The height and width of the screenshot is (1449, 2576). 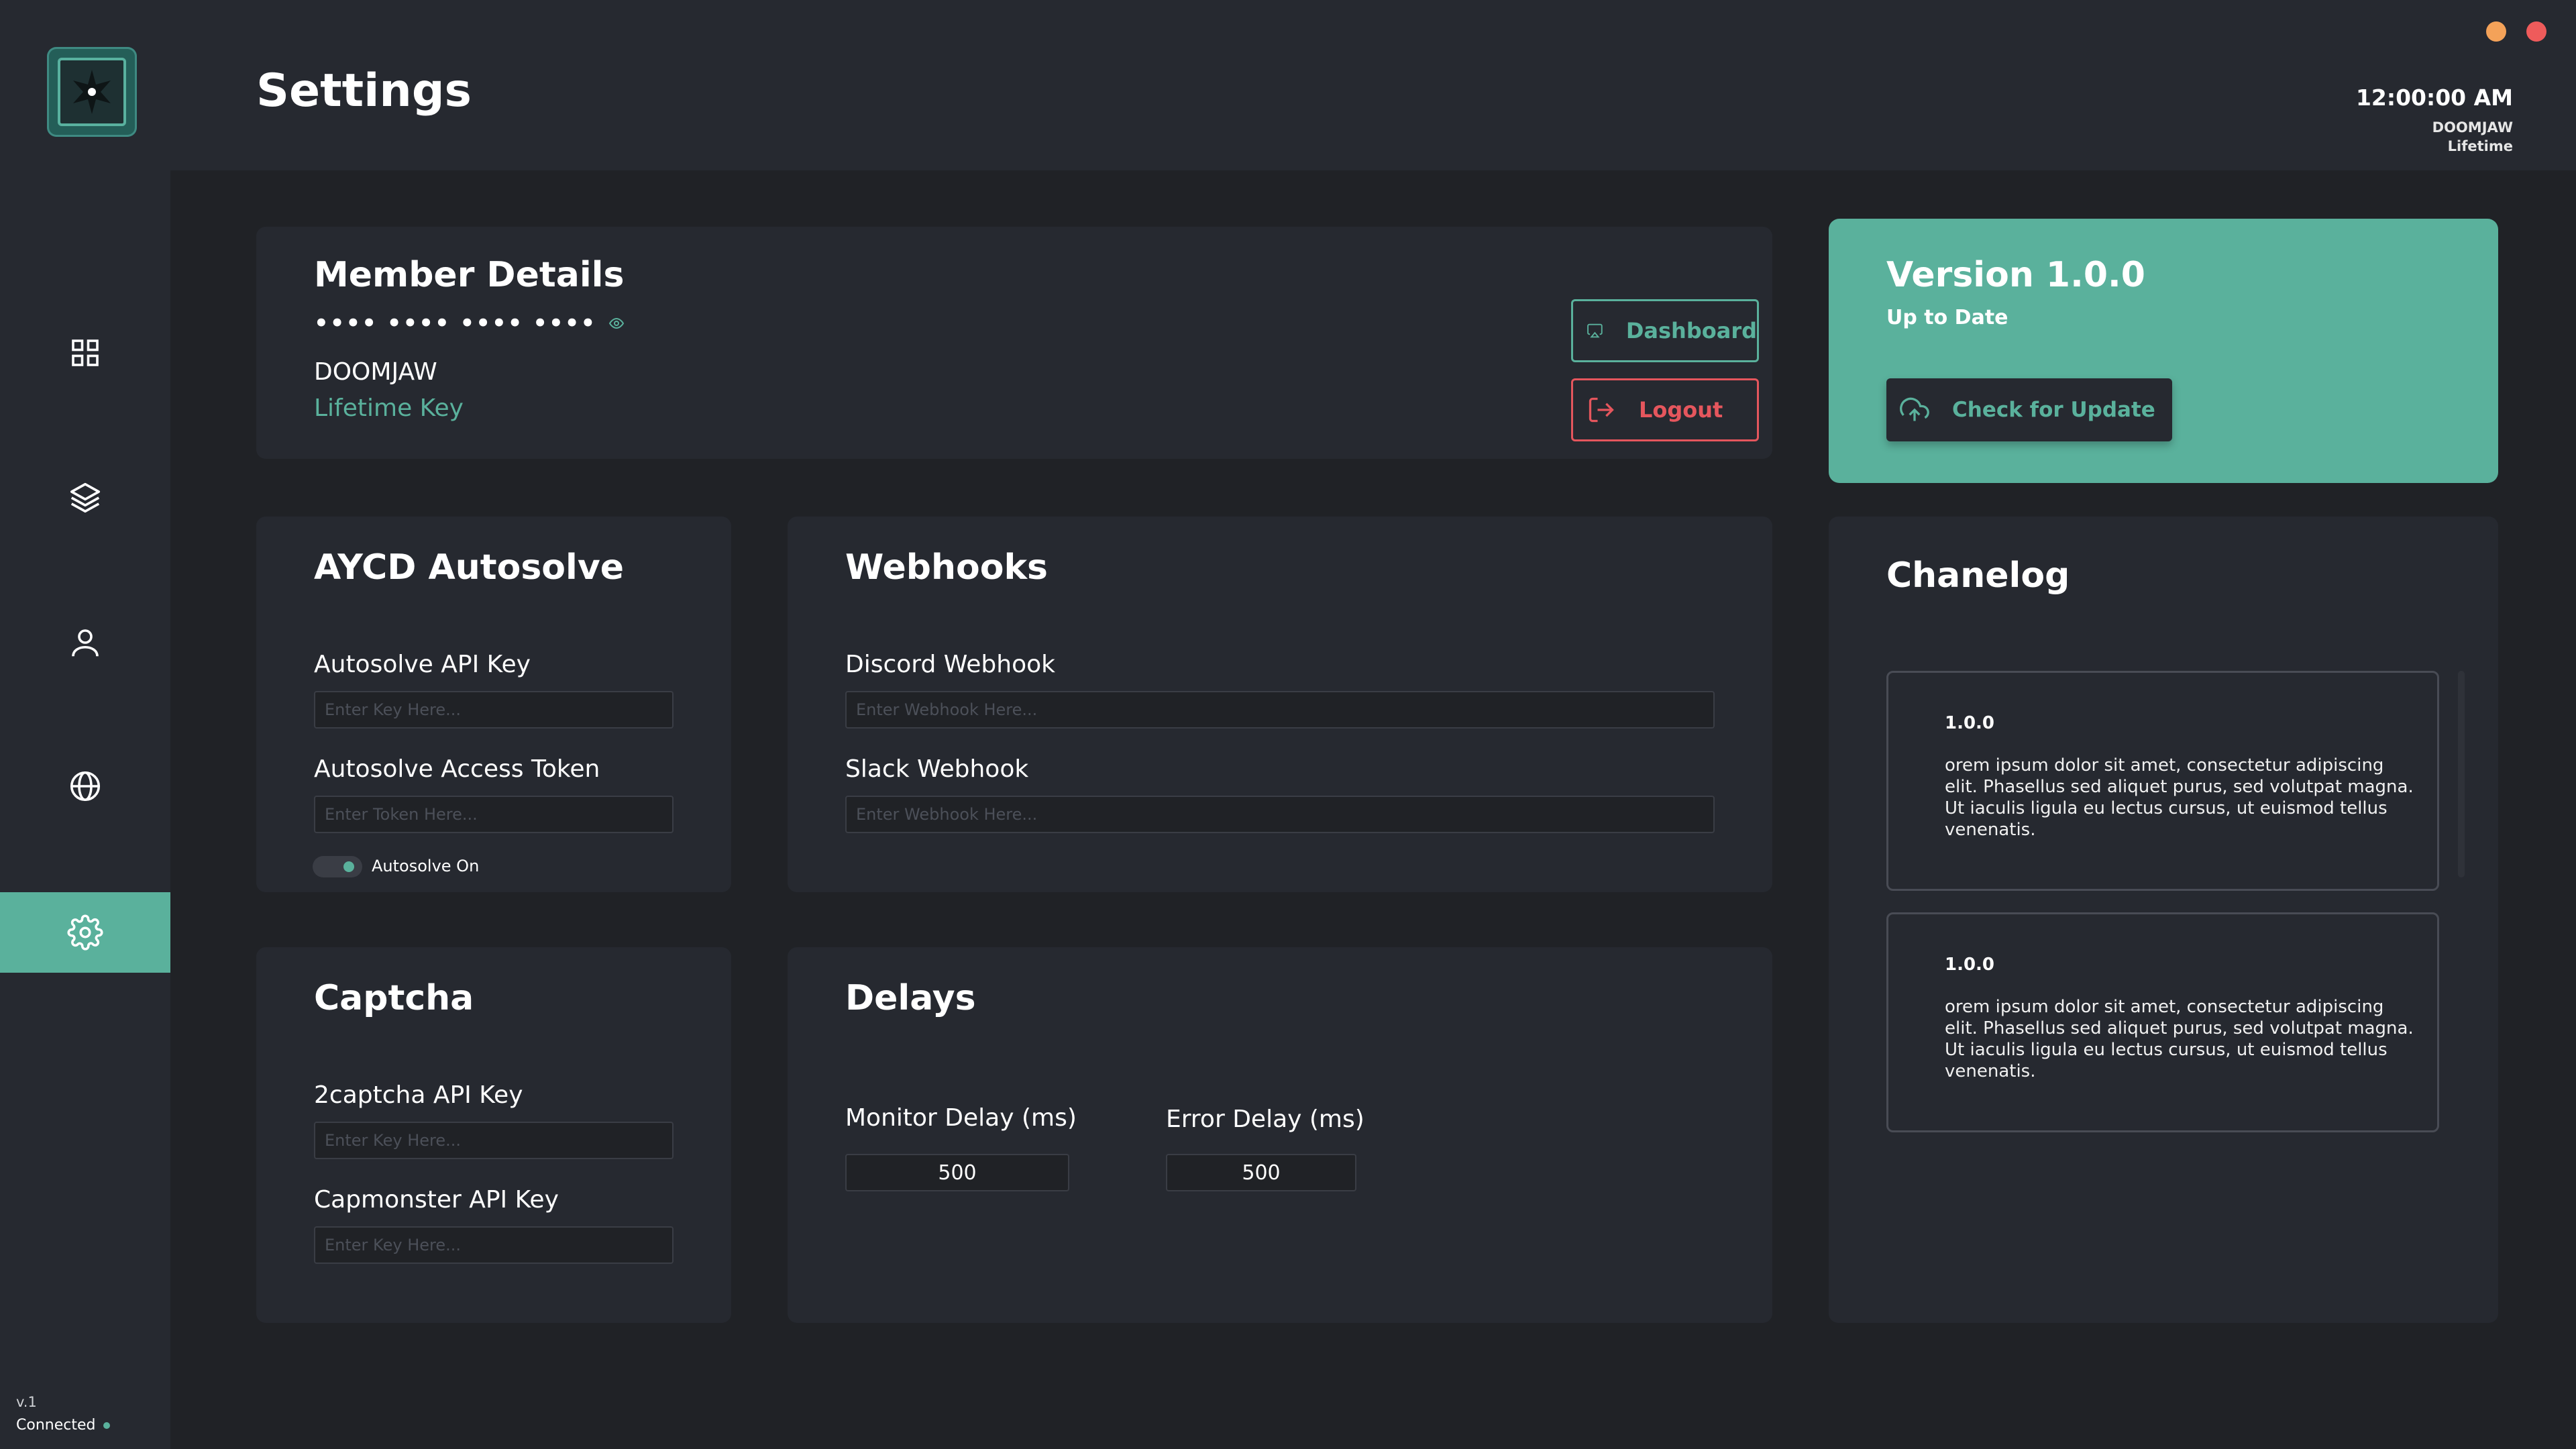 What do you see at coordinates (1373, 85) in the screenshot?
I see `header` at bounding box center [1373, 85].